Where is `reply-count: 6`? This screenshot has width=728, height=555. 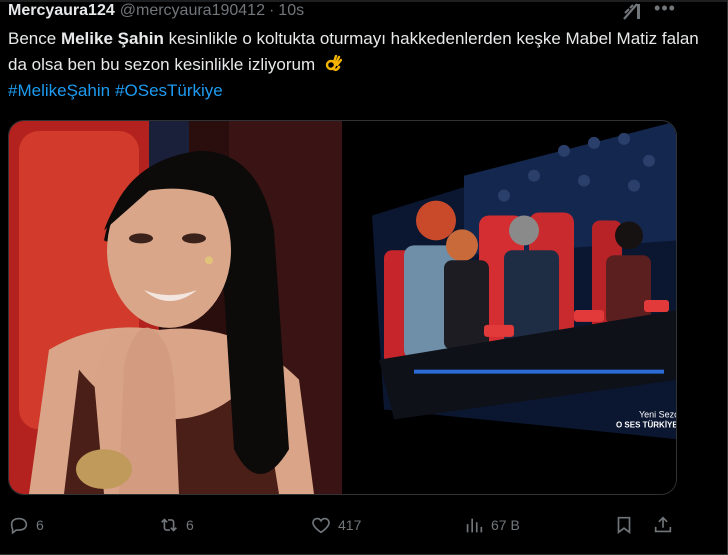
reply-count: 6 is located at coordinates (40, 525).